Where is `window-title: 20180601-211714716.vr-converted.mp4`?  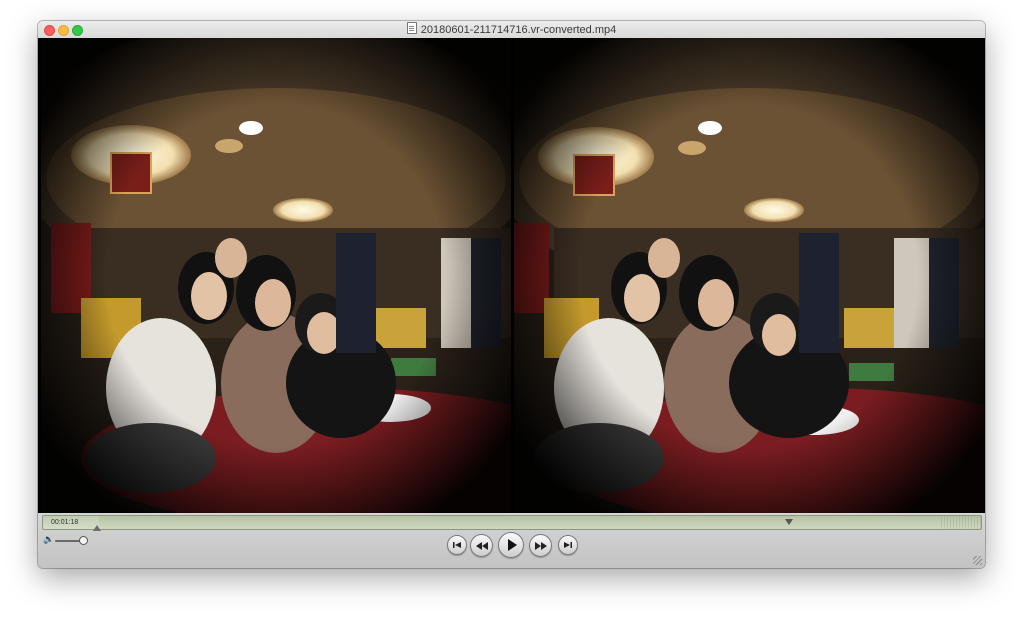
window-title: 20180601-211714716.vr-converted.mp4 is located at coordinates (518, 30).